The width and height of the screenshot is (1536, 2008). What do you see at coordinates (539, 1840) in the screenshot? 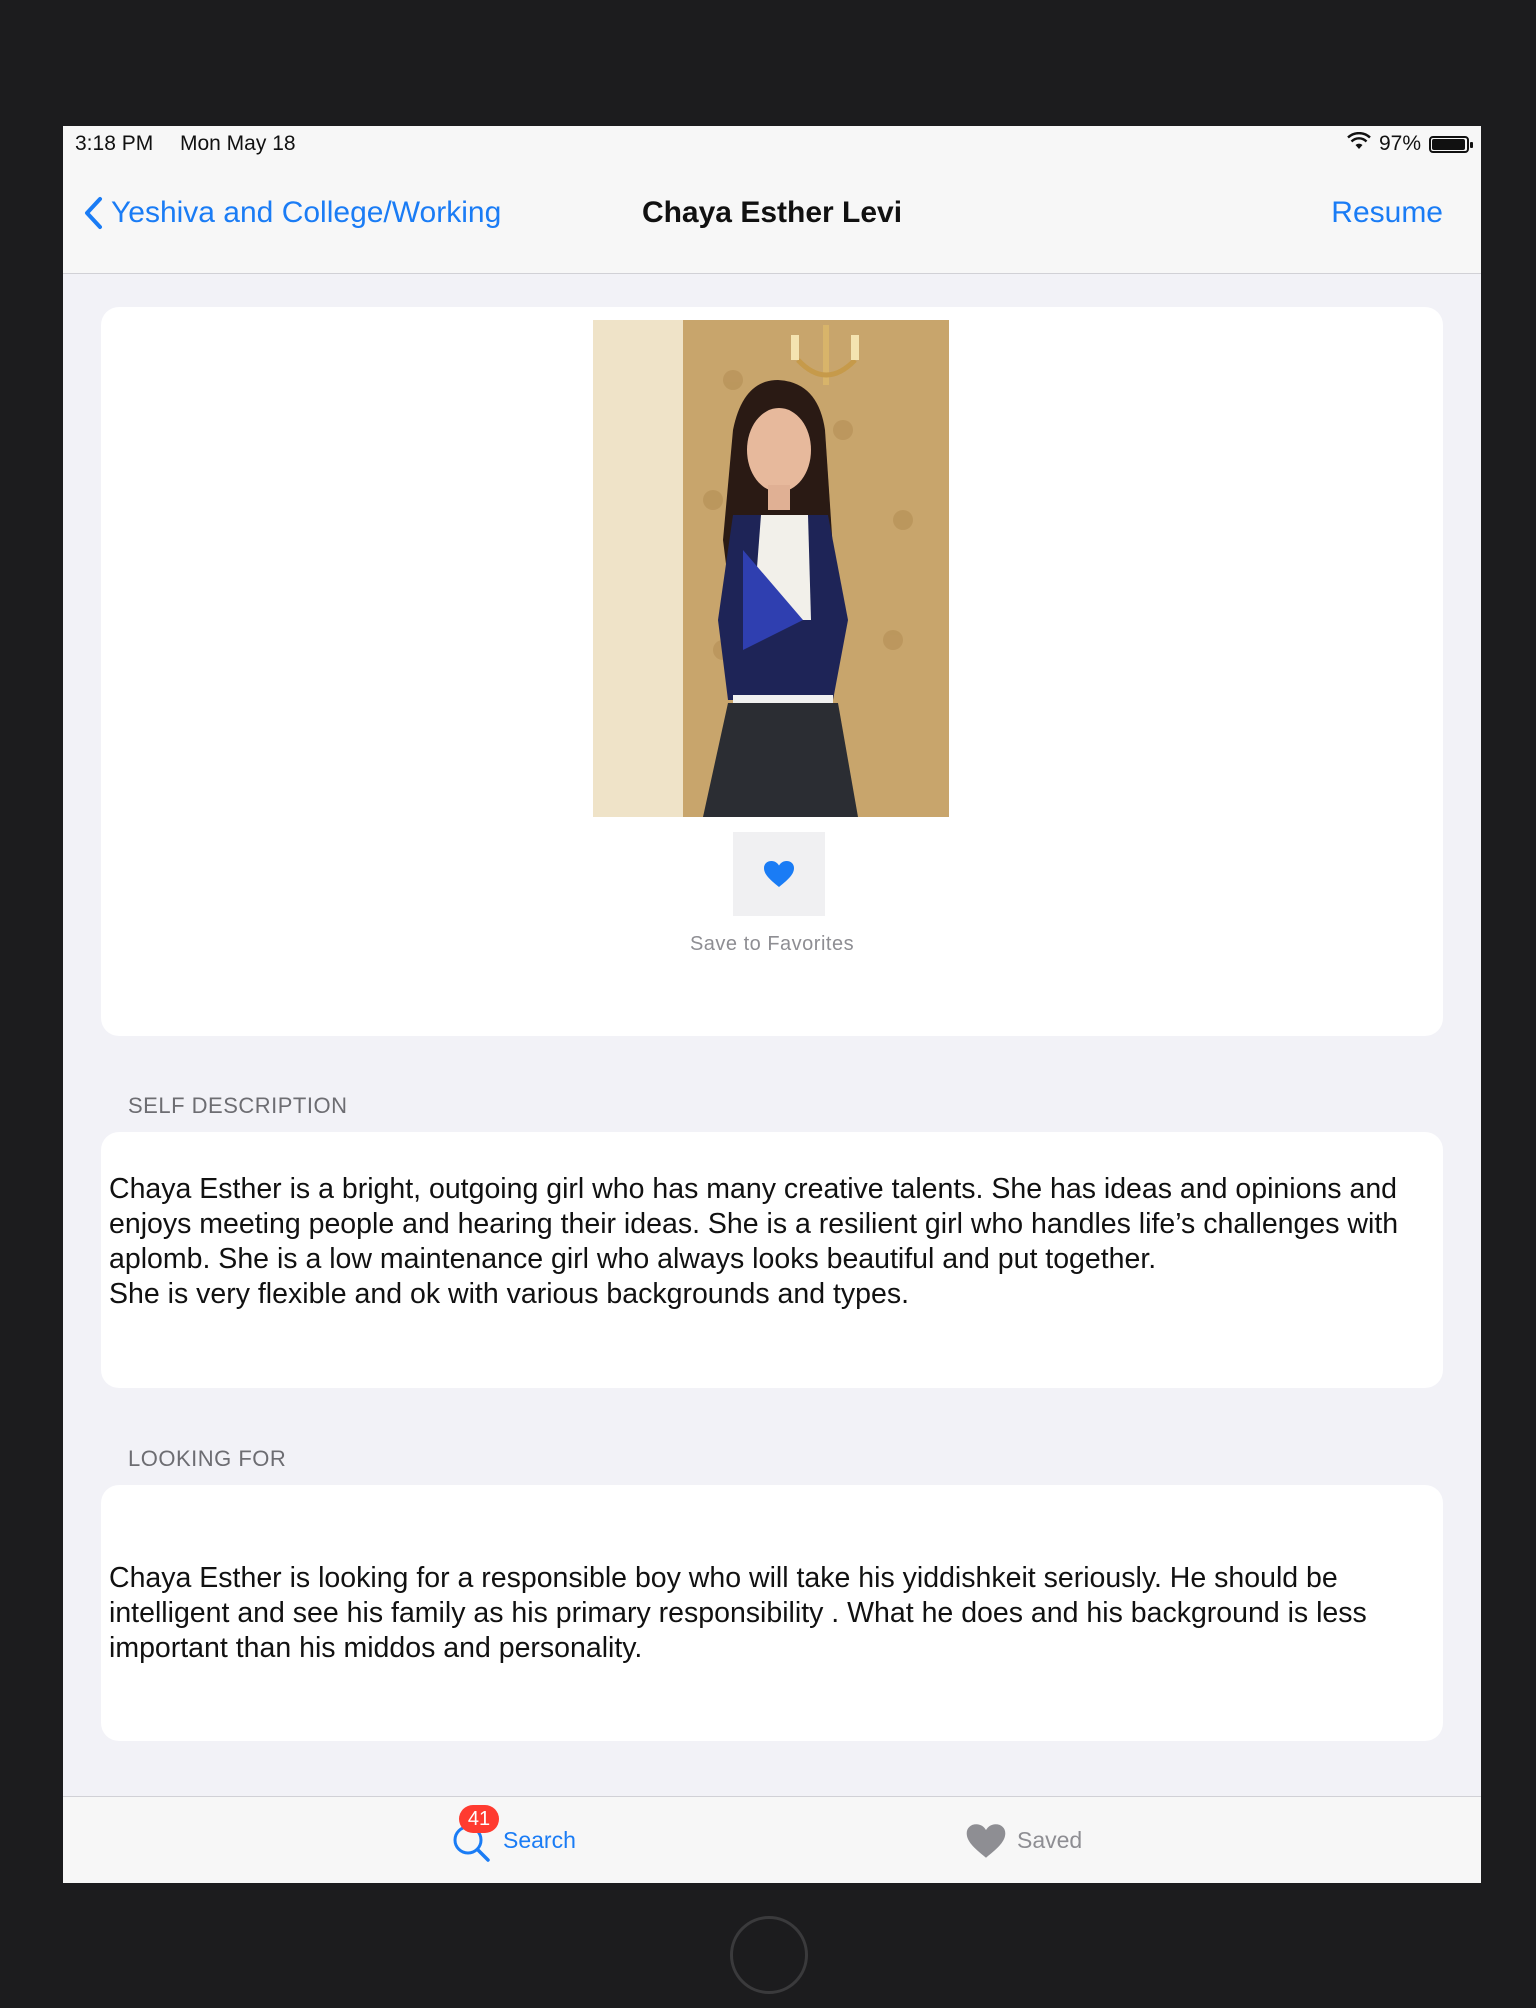
I see `tab-search-label: Search` at bounding box center [539, 1840].